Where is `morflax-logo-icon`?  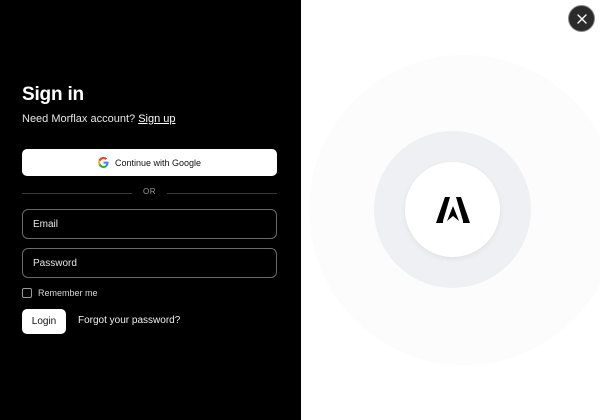 morflax-logo-icon is located at coordinates (452, 209).